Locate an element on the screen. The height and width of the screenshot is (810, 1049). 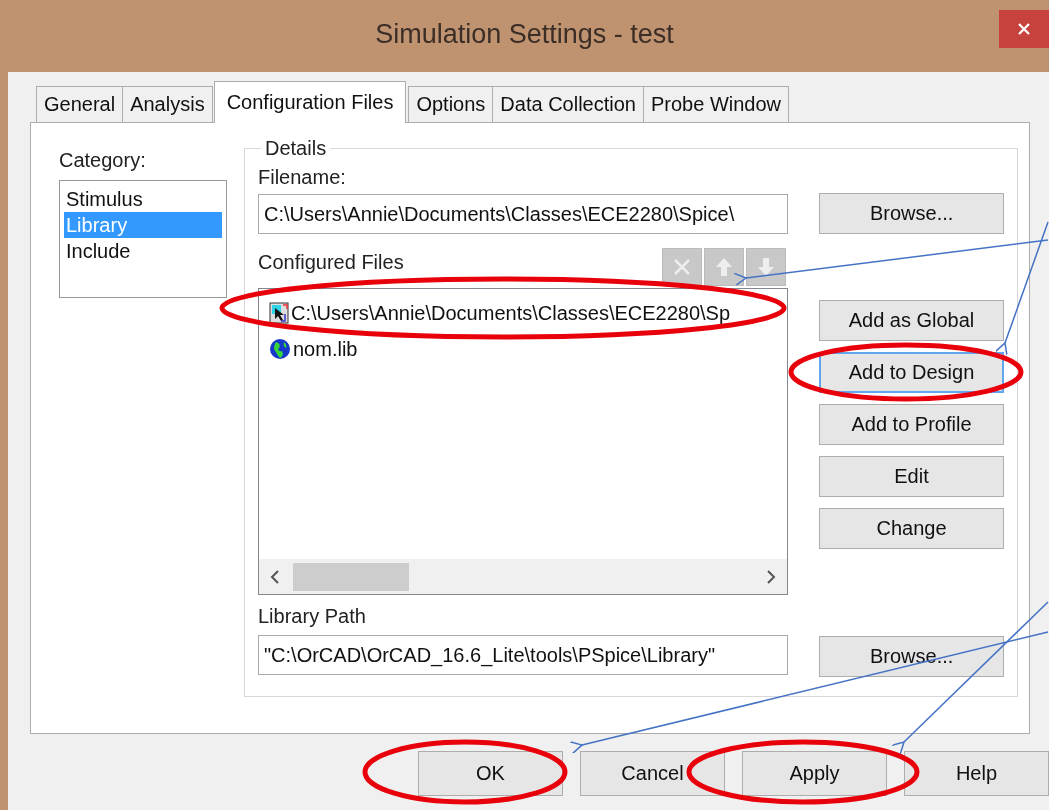
dialog-button: OK is located at coordinates (490, 773).